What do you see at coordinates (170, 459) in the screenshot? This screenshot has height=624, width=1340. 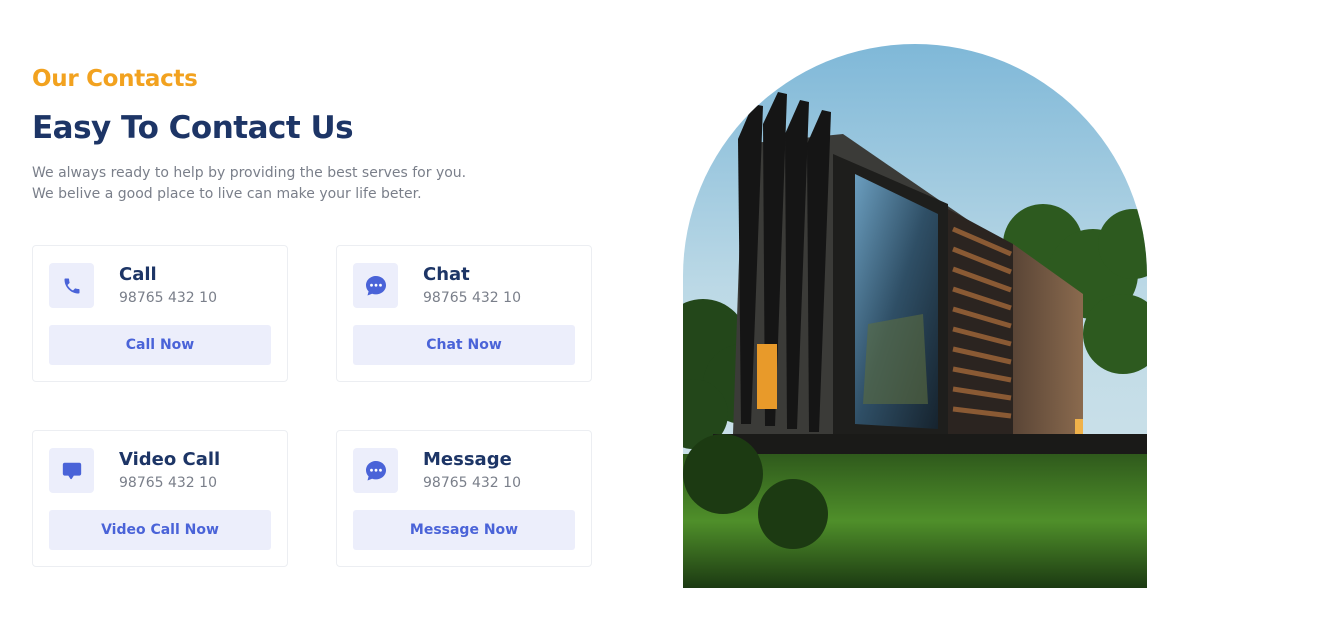 I see `card-title: Video Call` at bounding box center [170, 459].